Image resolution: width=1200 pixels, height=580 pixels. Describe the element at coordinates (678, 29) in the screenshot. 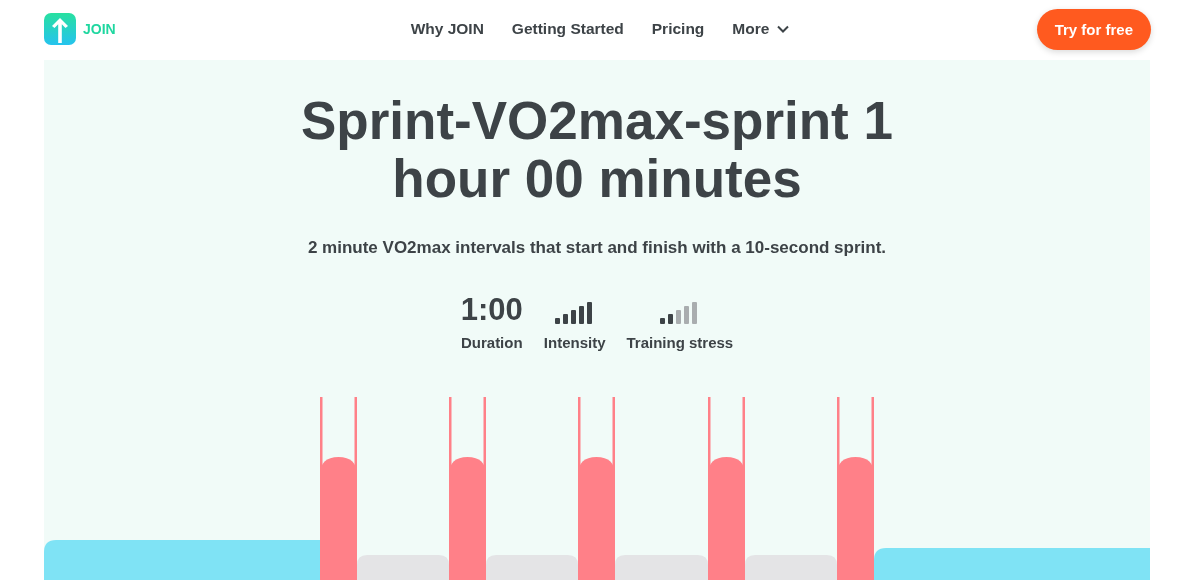

I see `nav-link: Pricing` at that location.